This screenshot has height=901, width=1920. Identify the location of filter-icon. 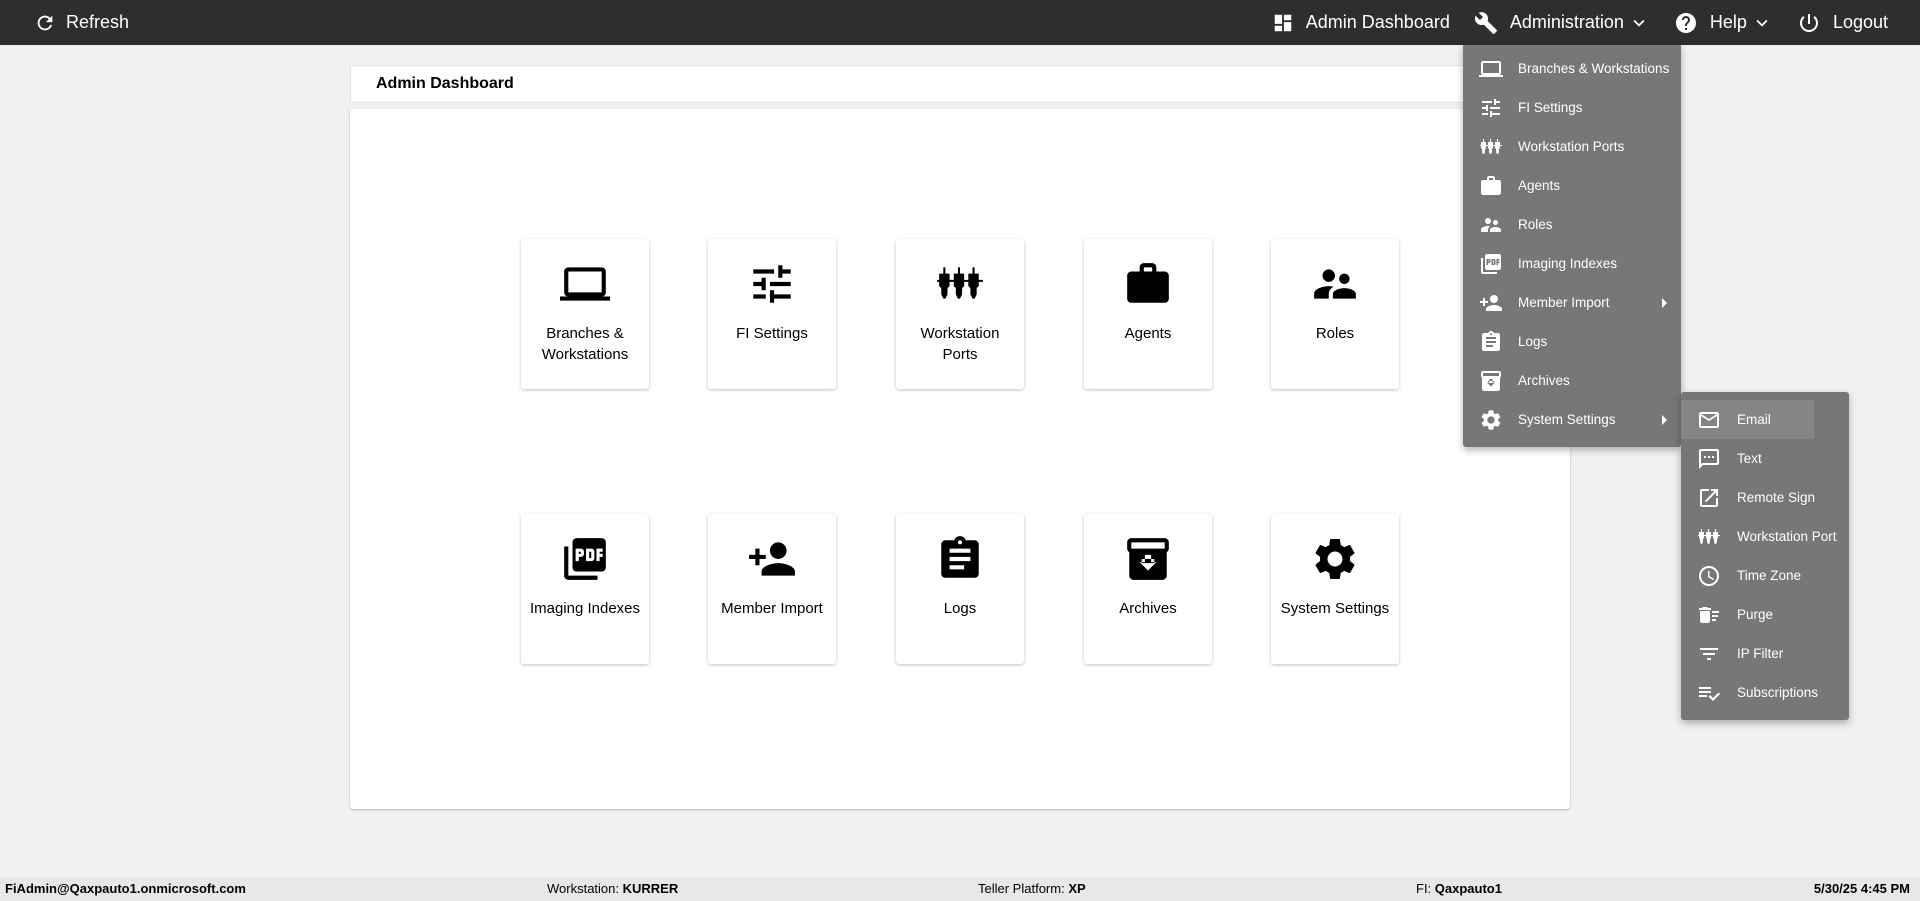
(1709, 654).